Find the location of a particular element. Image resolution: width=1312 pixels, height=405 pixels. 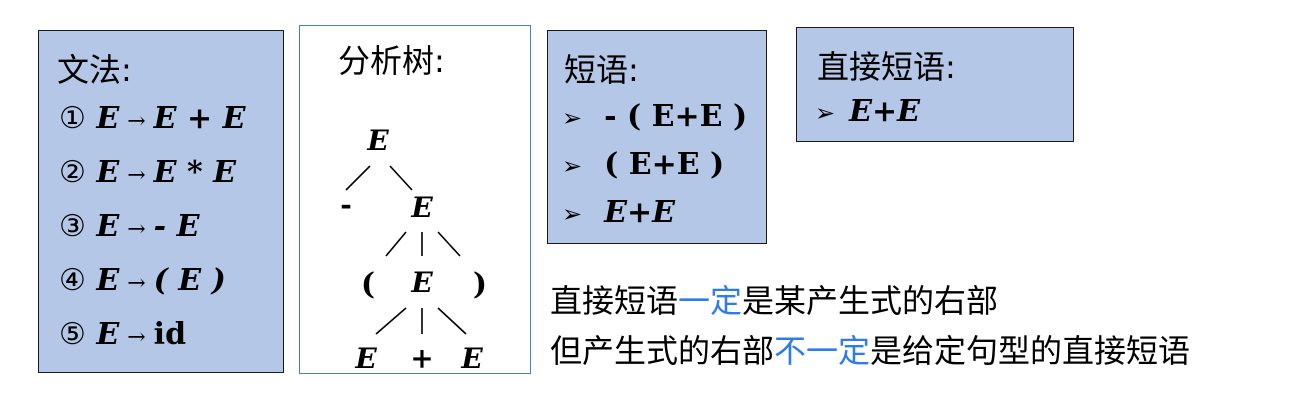

rule-number: ② is located at coordinates (72, 172).